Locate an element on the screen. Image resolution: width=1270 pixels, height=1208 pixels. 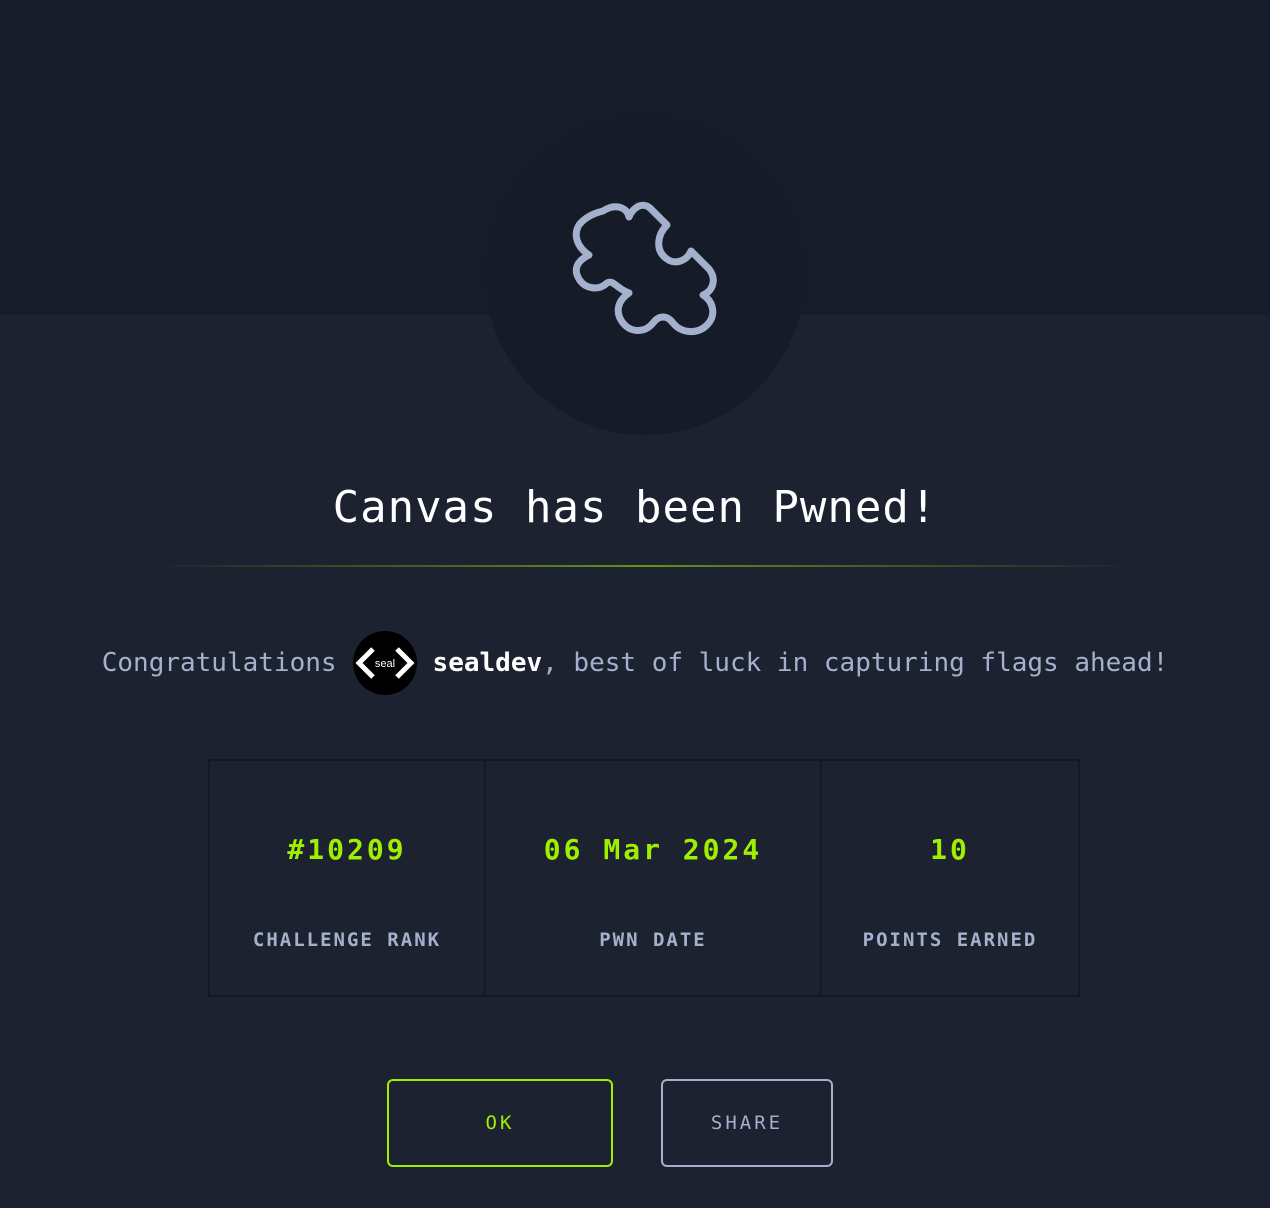
puzzle-piece-icon is located at coordinates (644, 268).